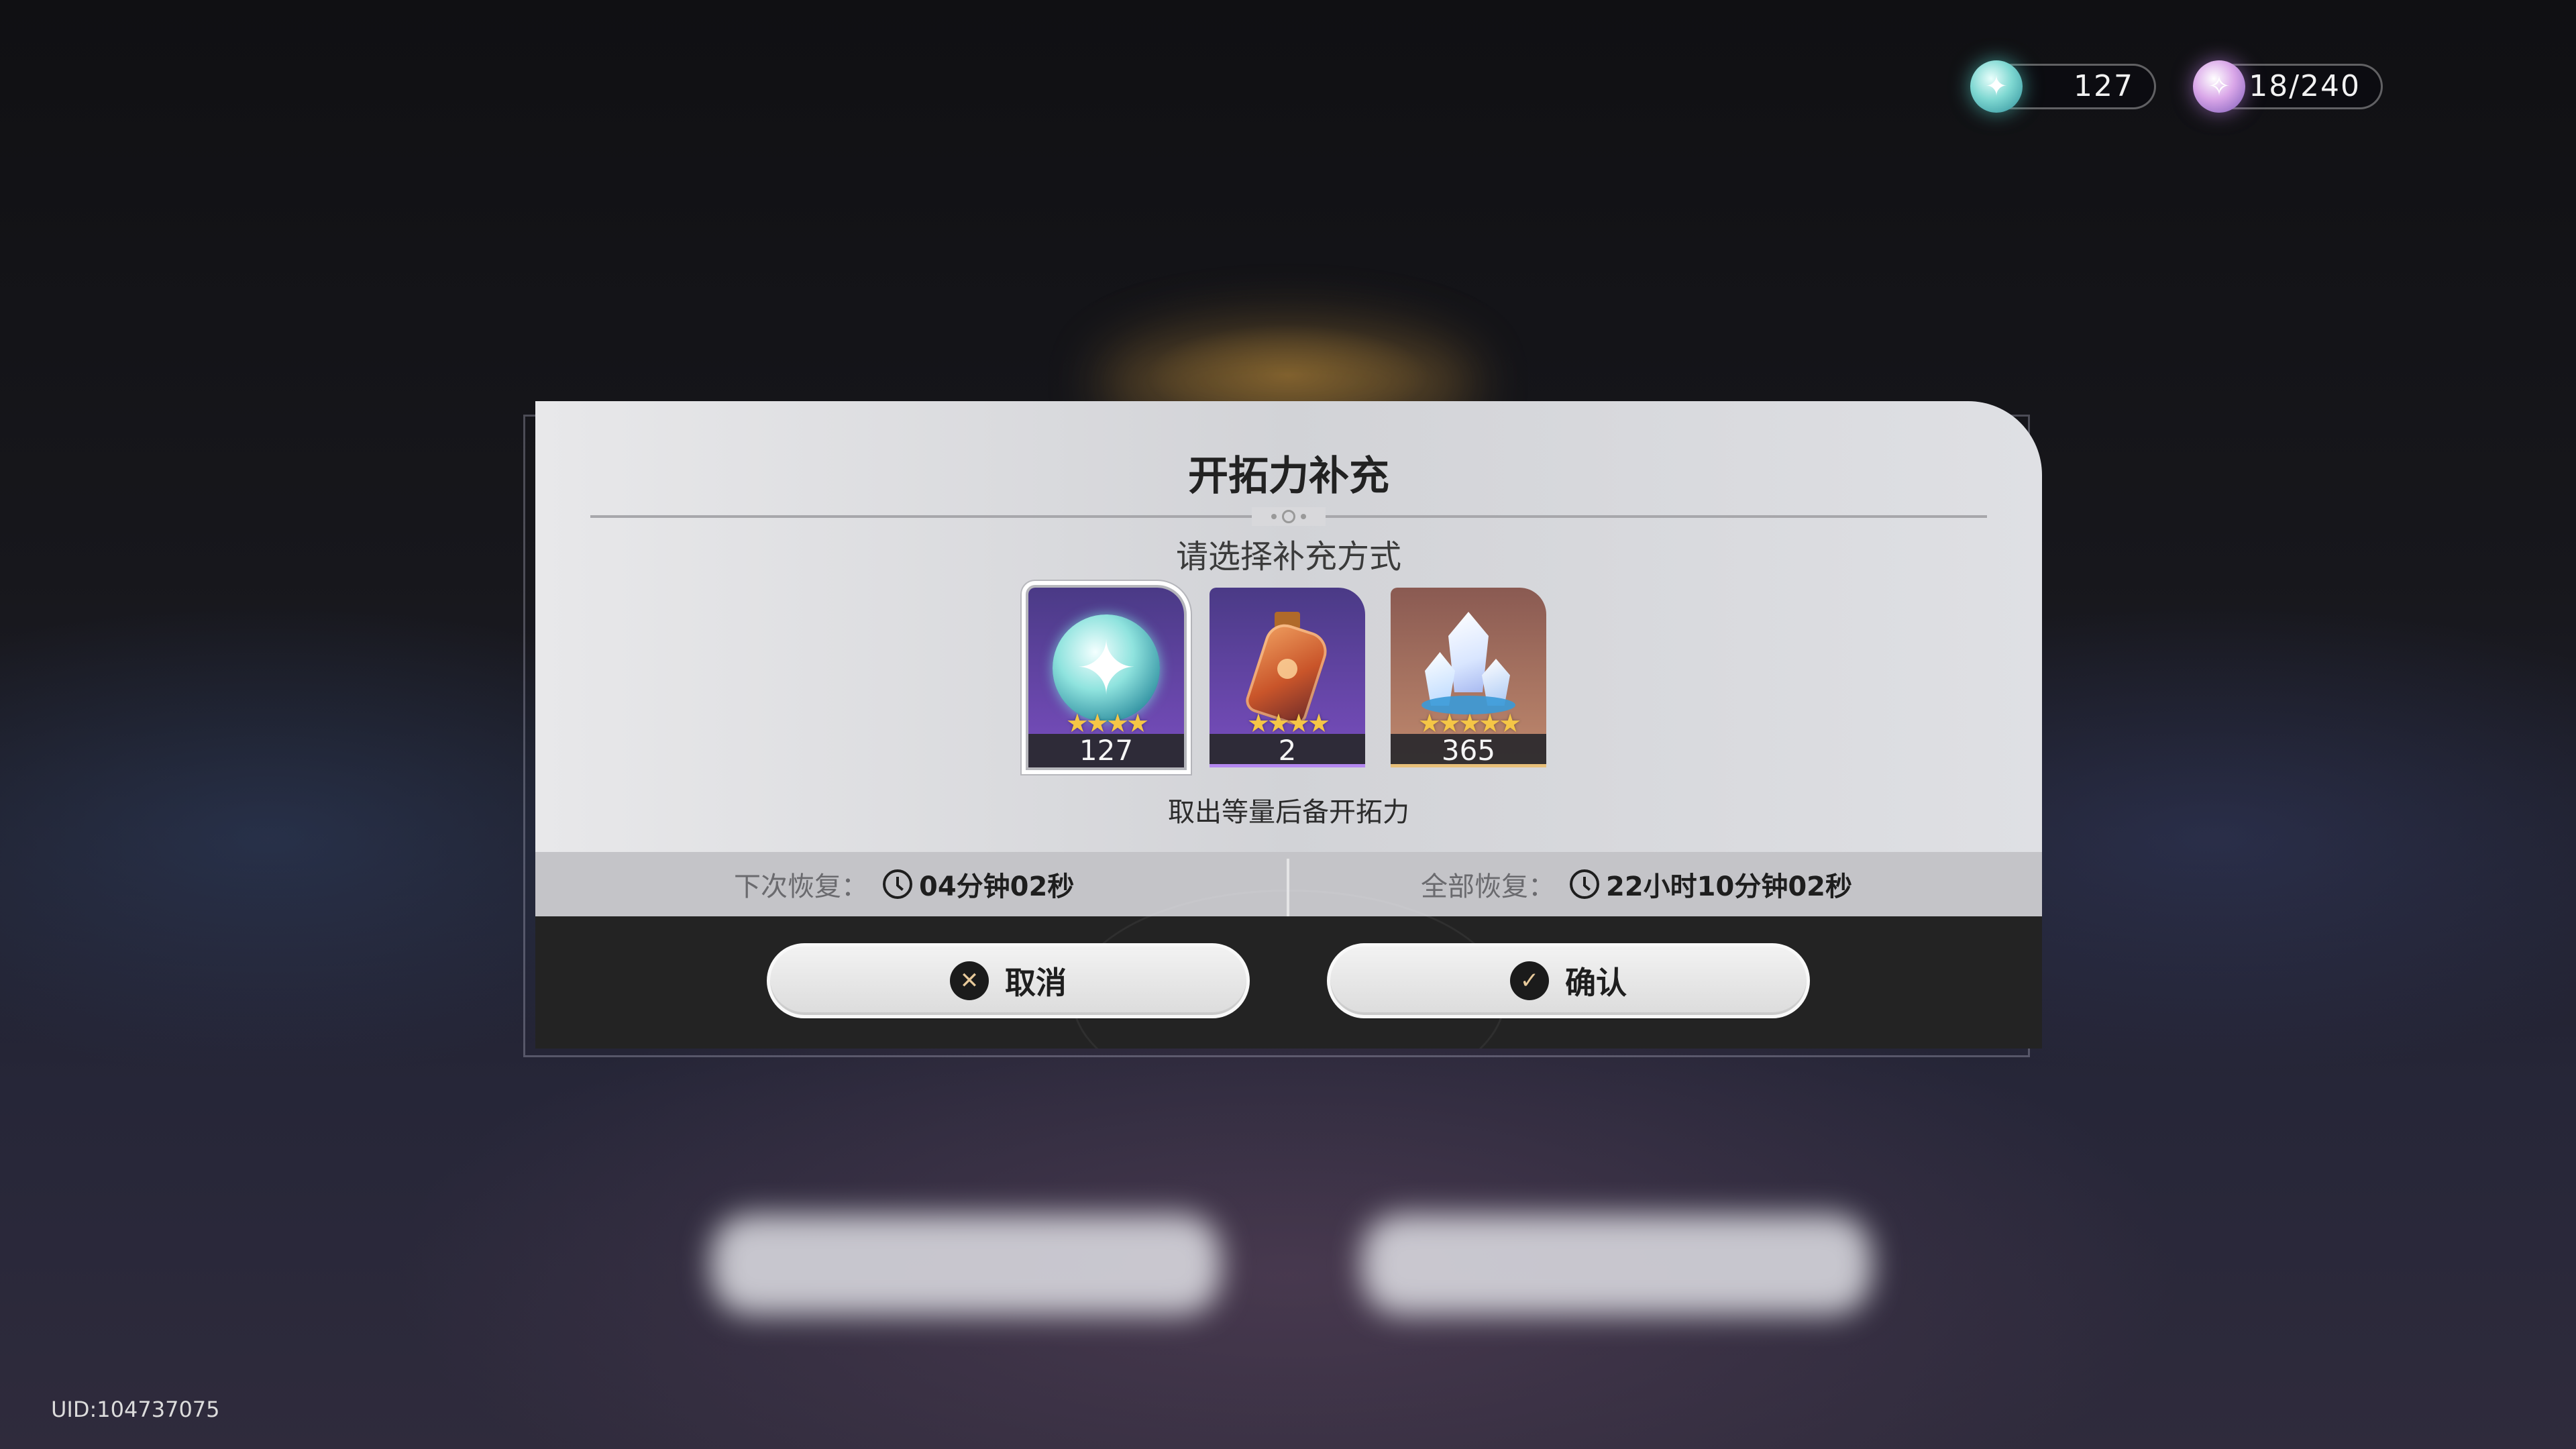  What do you see at coordinates (135, 1409) in the screenshot?
I see `player-uid: UID:104737075` at bounding box center [135, 1409].